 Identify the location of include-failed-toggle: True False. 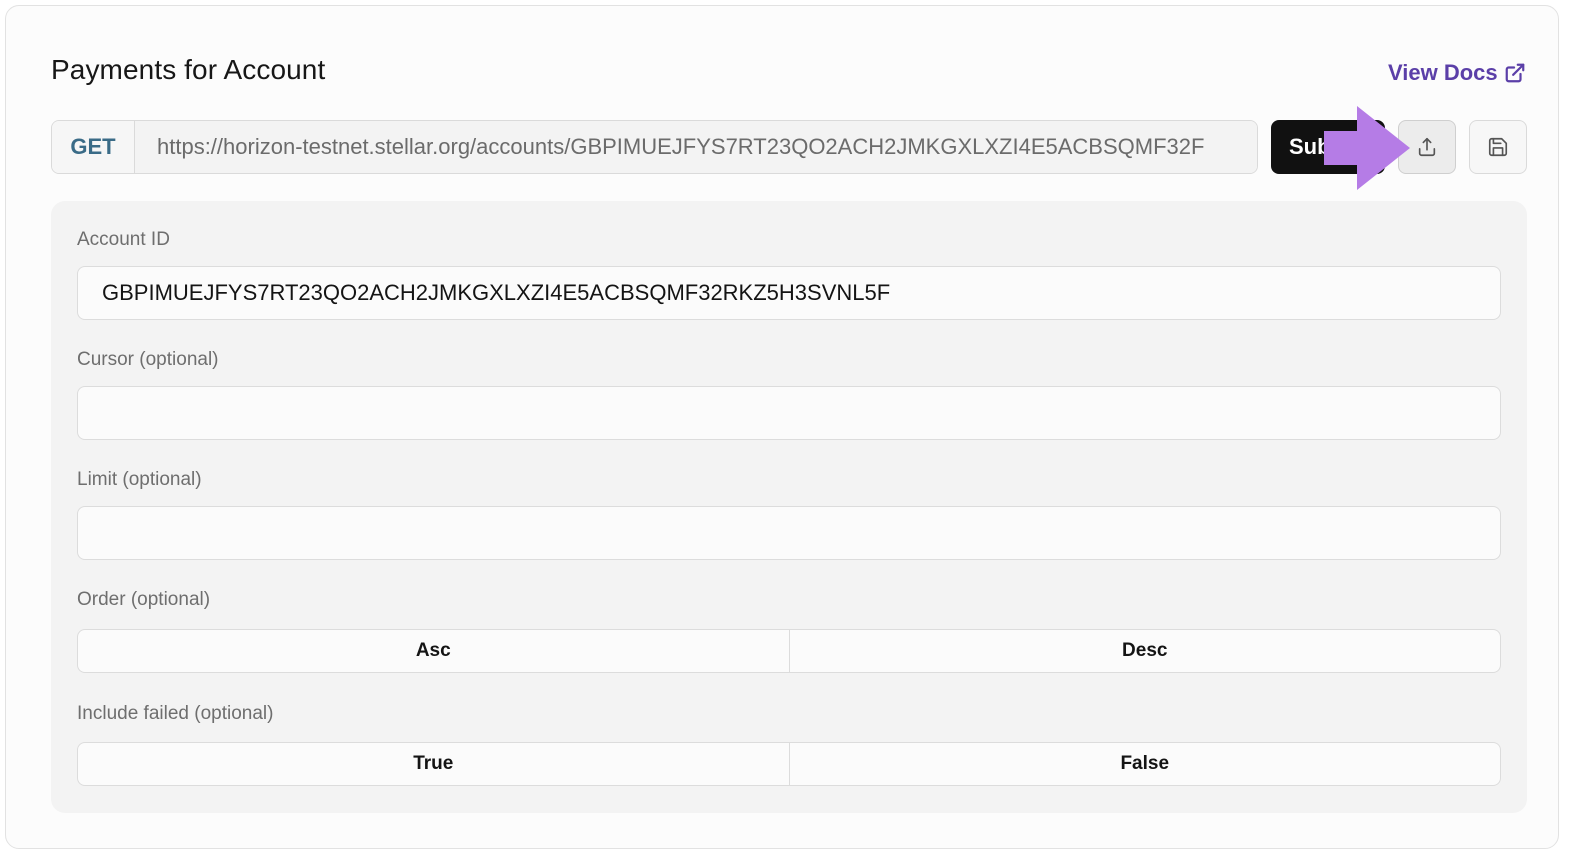
(789, 764).